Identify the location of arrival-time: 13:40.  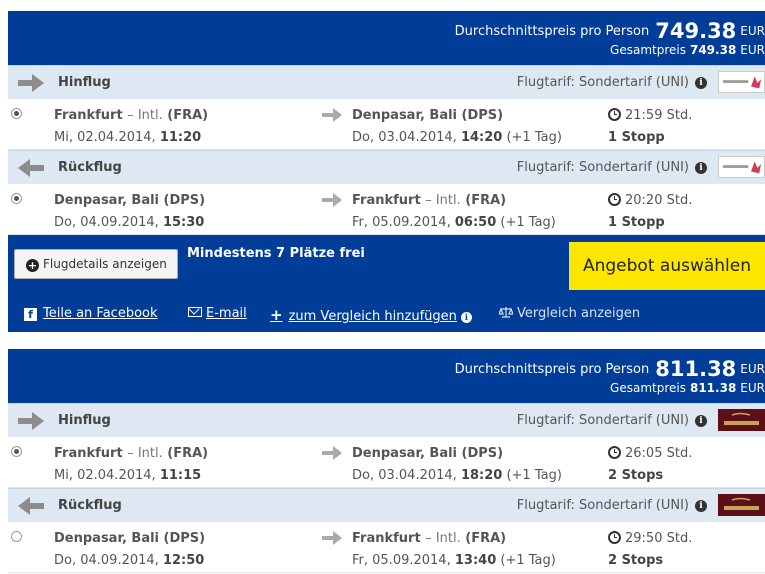
(475, 560).